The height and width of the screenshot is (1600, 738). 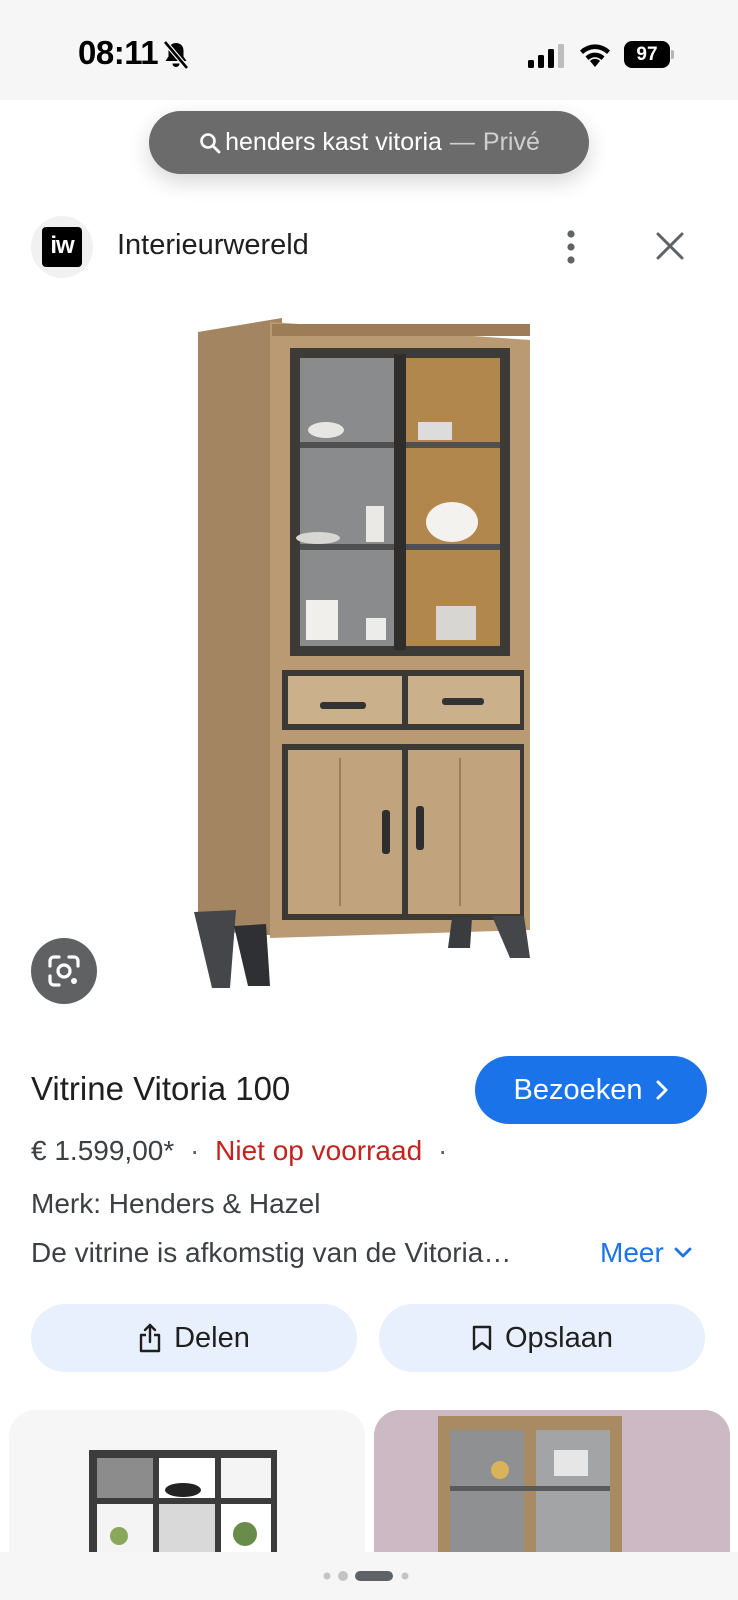 I want to click on product-brand: Merk: Henders & Hazel, so click(x=176, y=1203).